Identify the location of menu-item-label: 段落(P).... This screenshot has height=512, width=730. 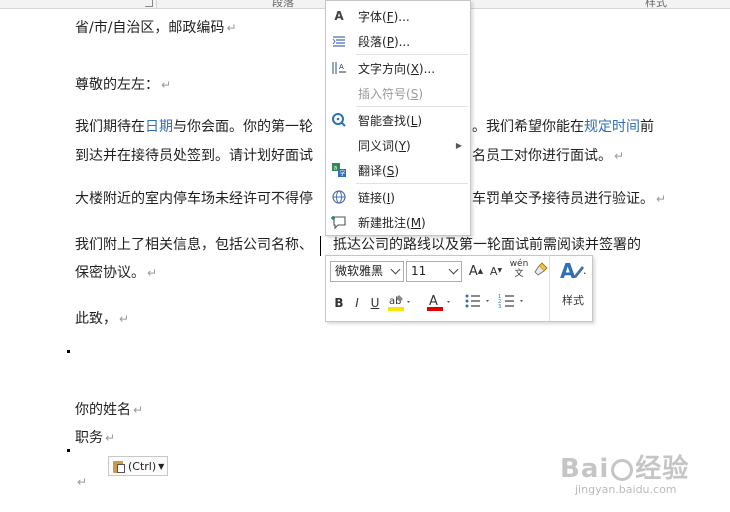
(384, 41).